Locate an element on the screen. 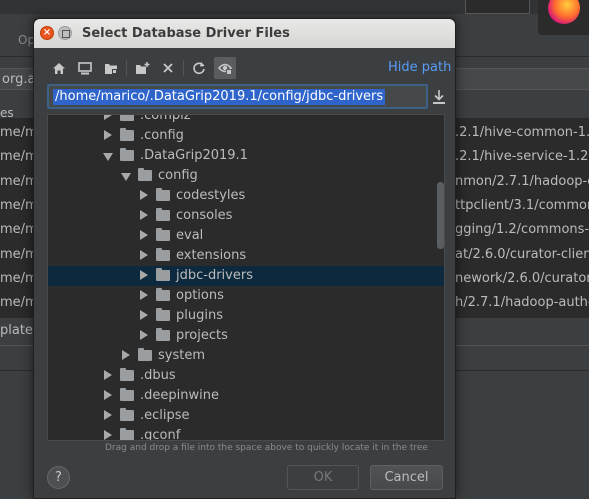 This screenshot has width=589, height=499. cancel-button: Cancel is located at coordinates (406, 477).